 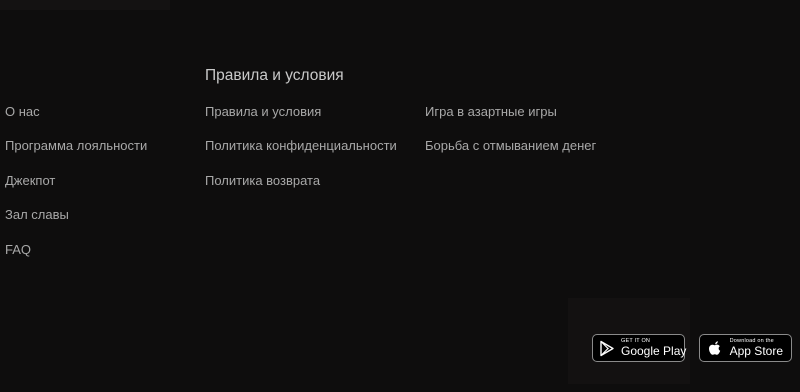 What do you see at coordinates (76, 153) in the screenshot?
I see `link-loyalty-program: Программа лояльности` at bounding box center [76, 153].